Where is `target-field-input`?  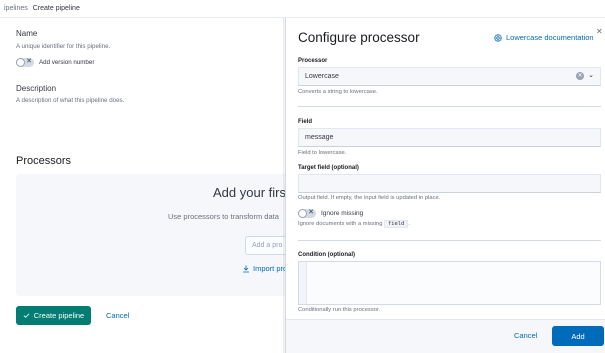 target-field-input is located at coordinates (449, 183).